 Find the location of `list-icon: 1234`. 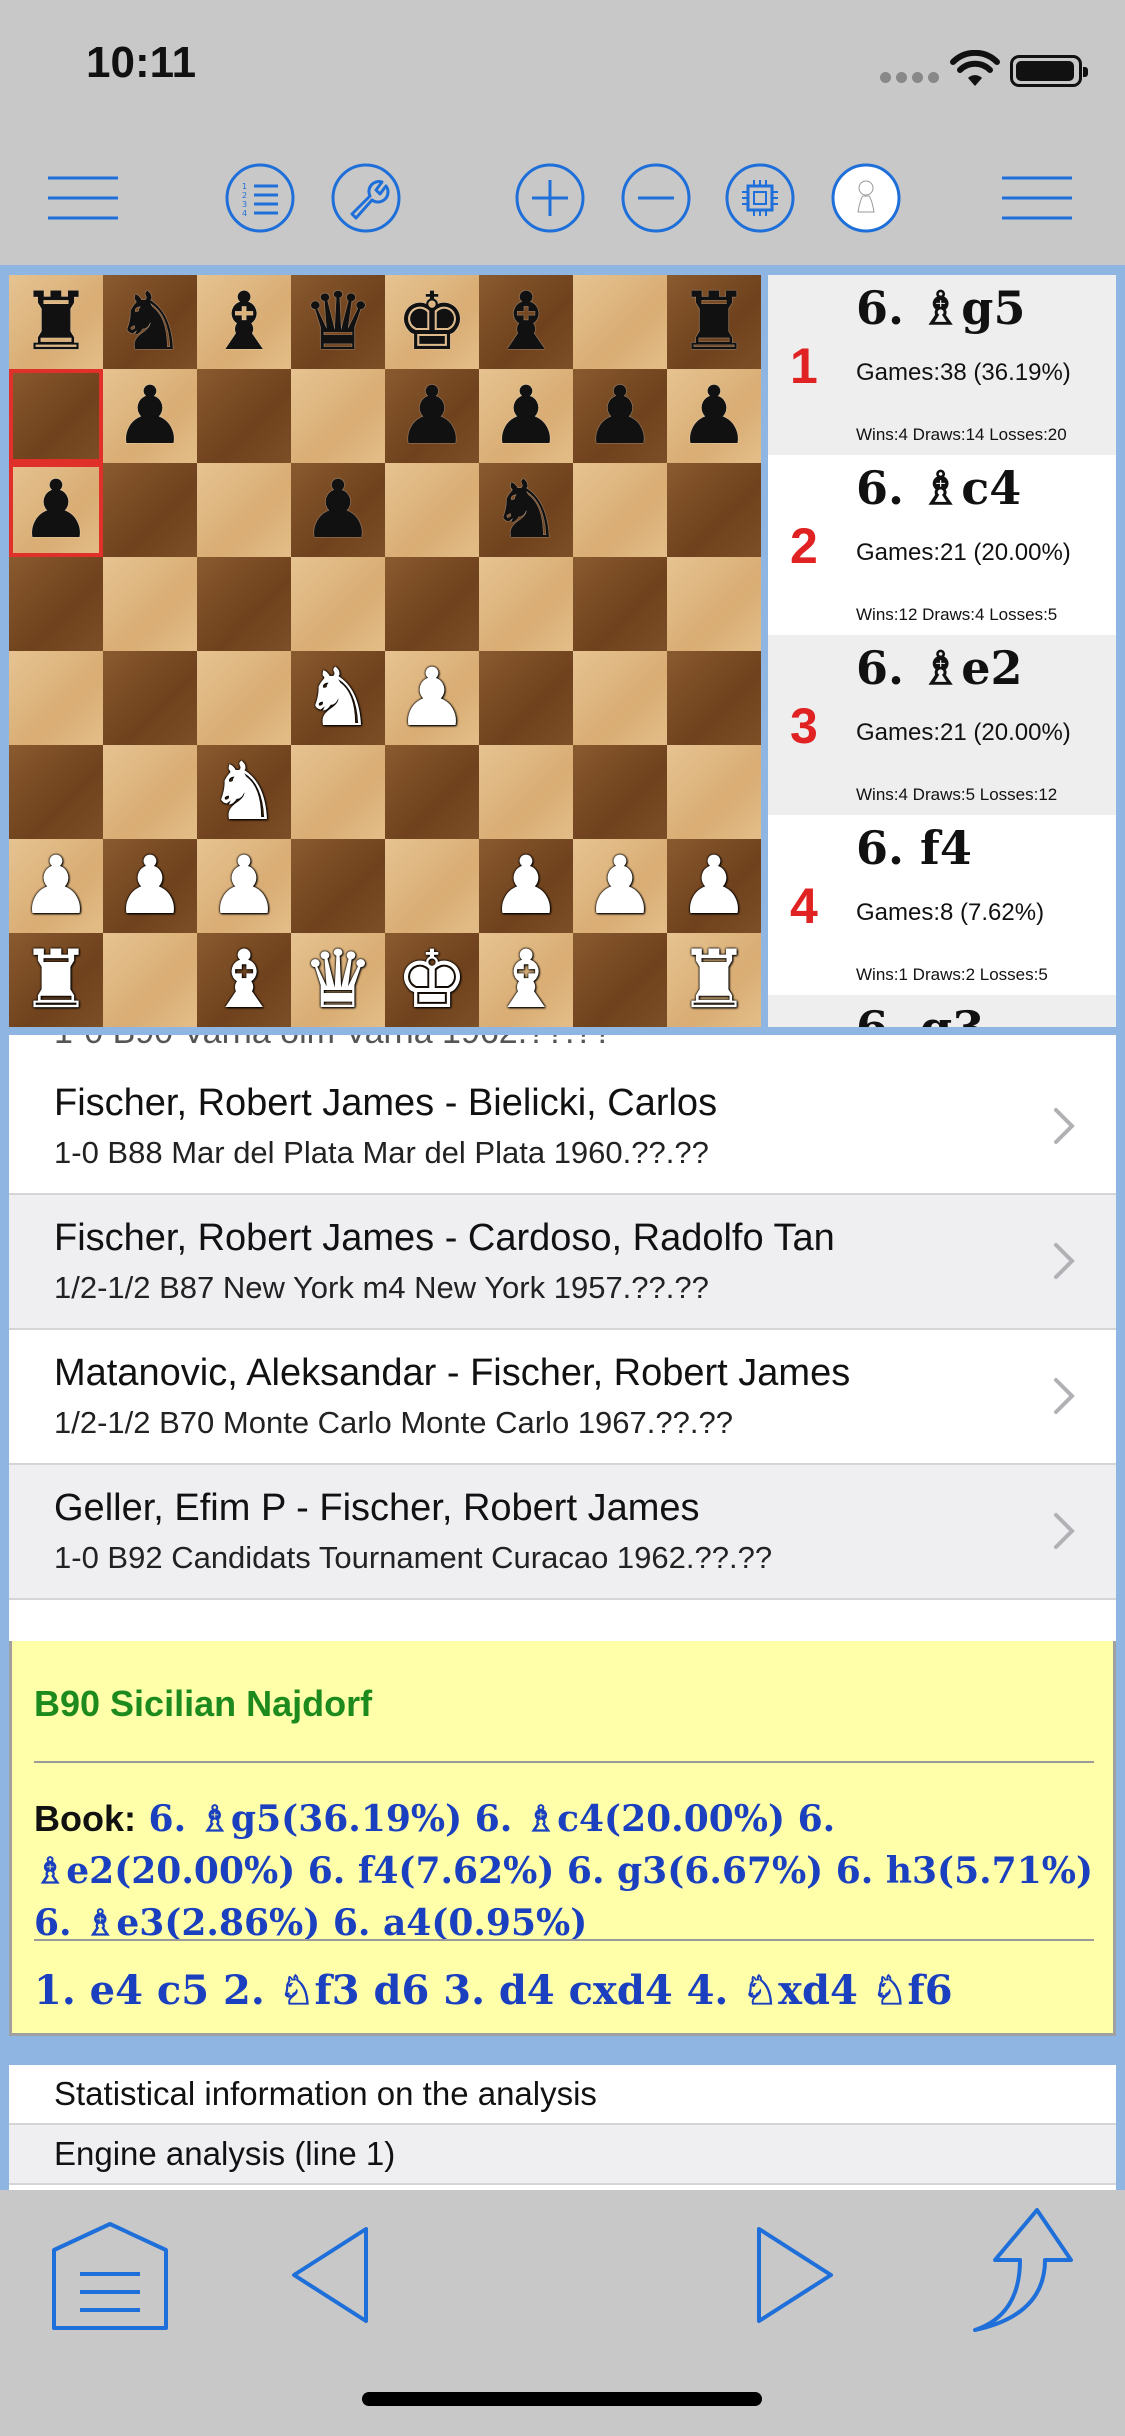

list-icon: 1234 is located at coordinates (260, 198).